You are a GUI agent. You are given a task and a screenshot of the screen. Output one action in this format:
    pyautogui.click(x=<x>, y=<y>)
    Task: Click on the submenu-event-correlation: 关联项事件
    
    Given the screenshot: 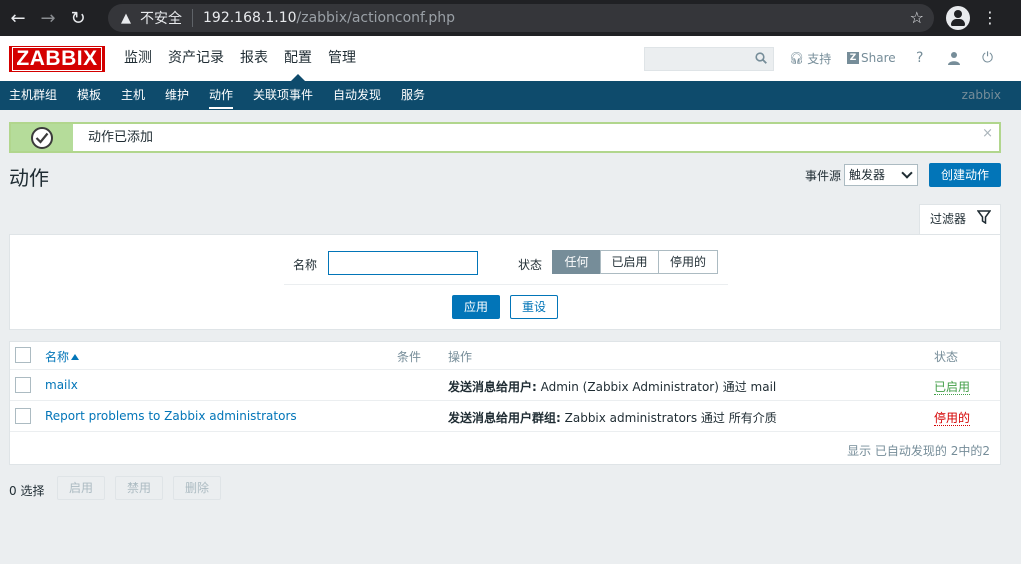 What is the action you would take?
    pyautogui.click(x=283, y=95)
    